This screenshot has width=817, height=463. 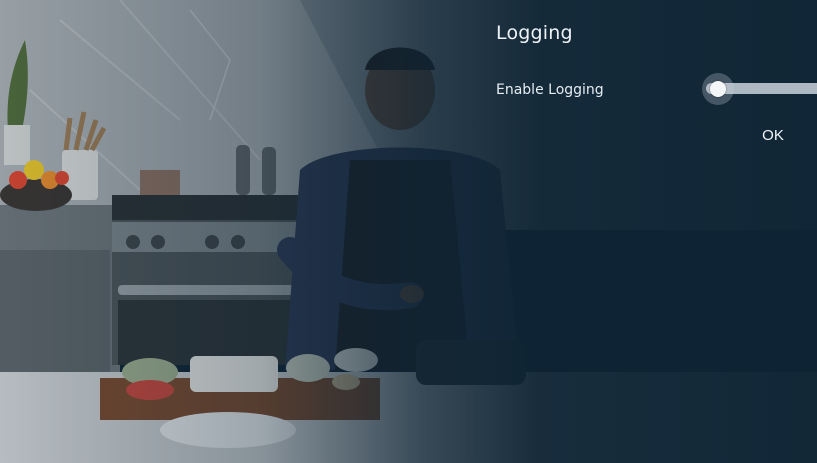 I want to click on panel-title: Logging, so click(x=534, y=33).